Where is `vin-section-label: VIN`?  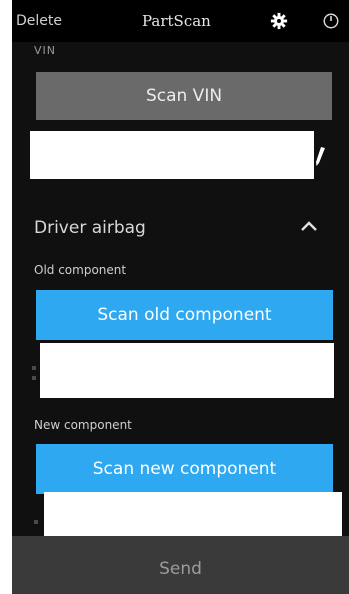
vin-section-label: VIN is located at coordinates (45, 50).